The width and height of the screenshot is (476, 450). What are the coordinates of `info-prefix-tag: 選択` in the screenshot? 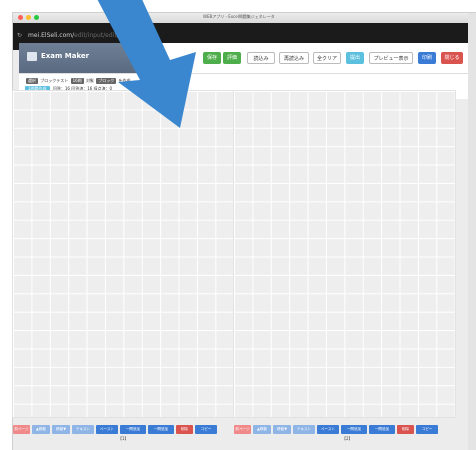 It's located at (32, 81).